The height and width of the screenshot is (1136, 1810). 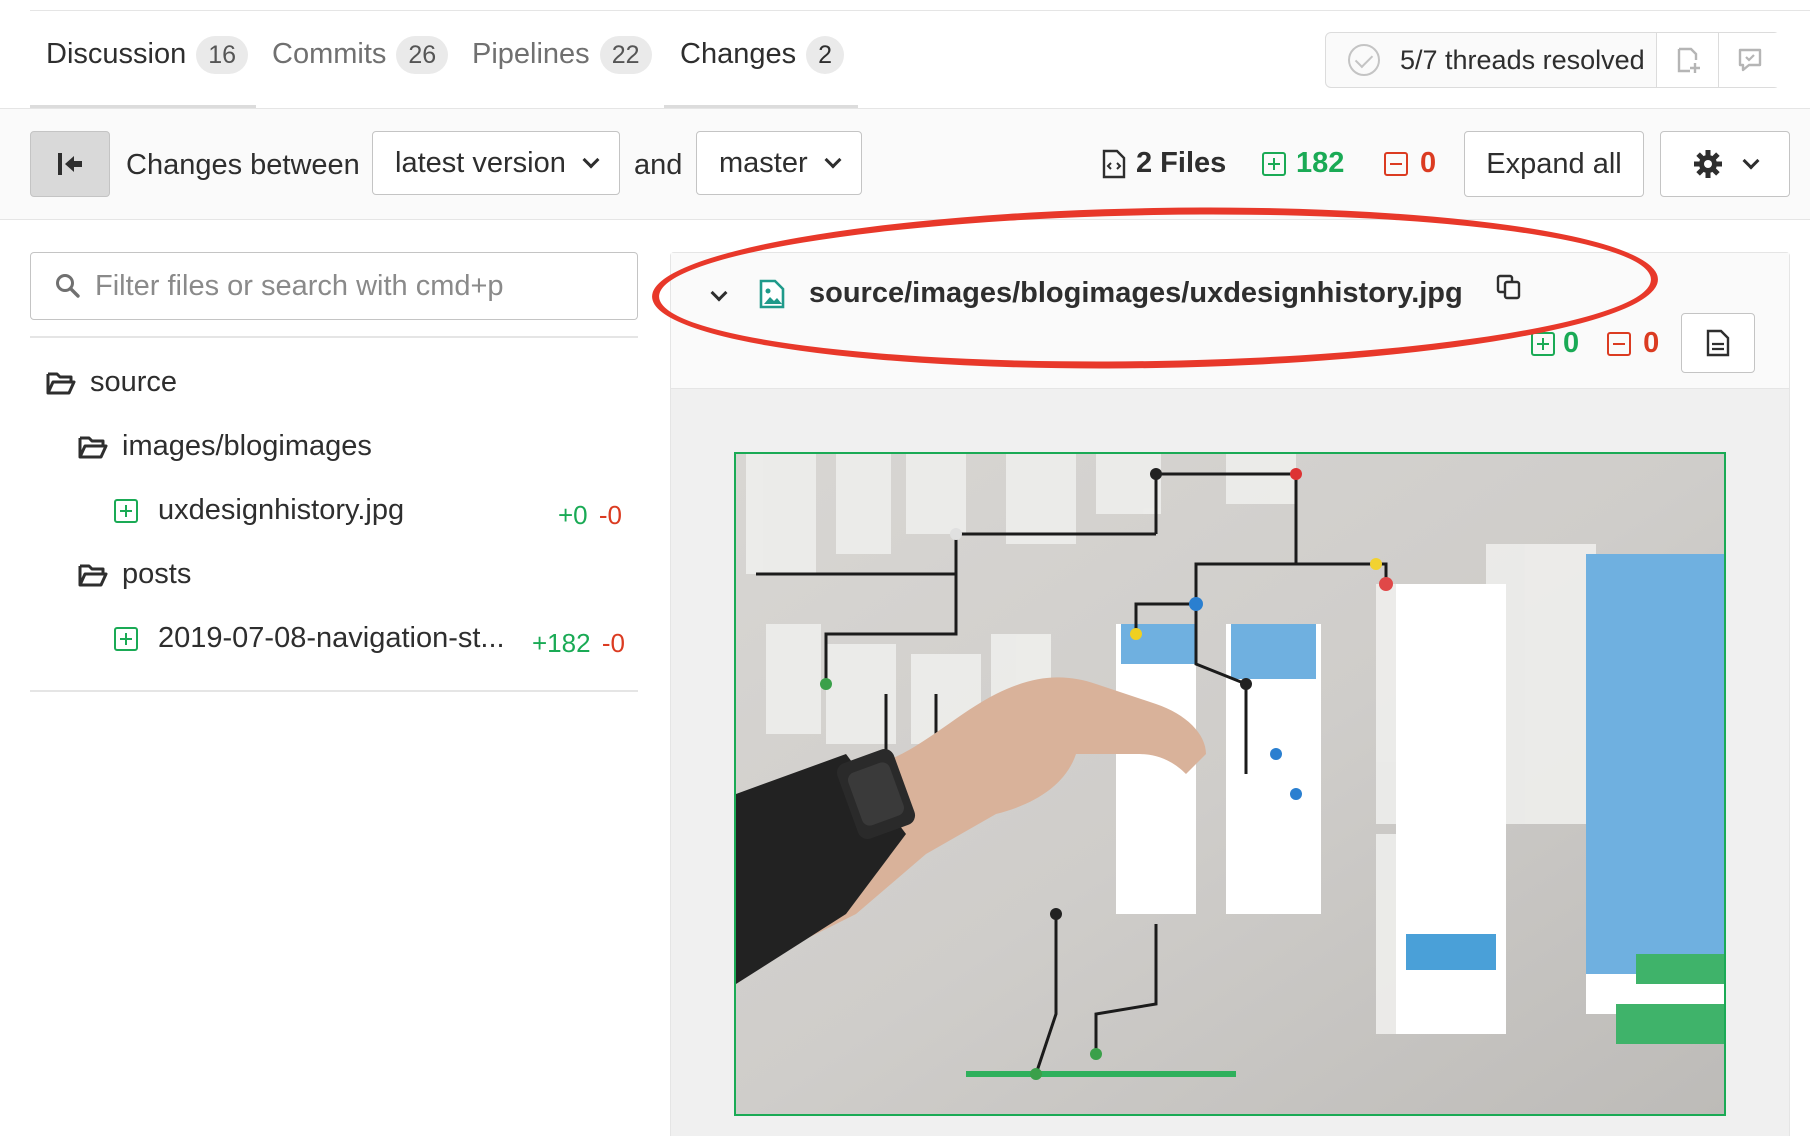 I want to click on gear-icon, so click(x=1708, y=164).